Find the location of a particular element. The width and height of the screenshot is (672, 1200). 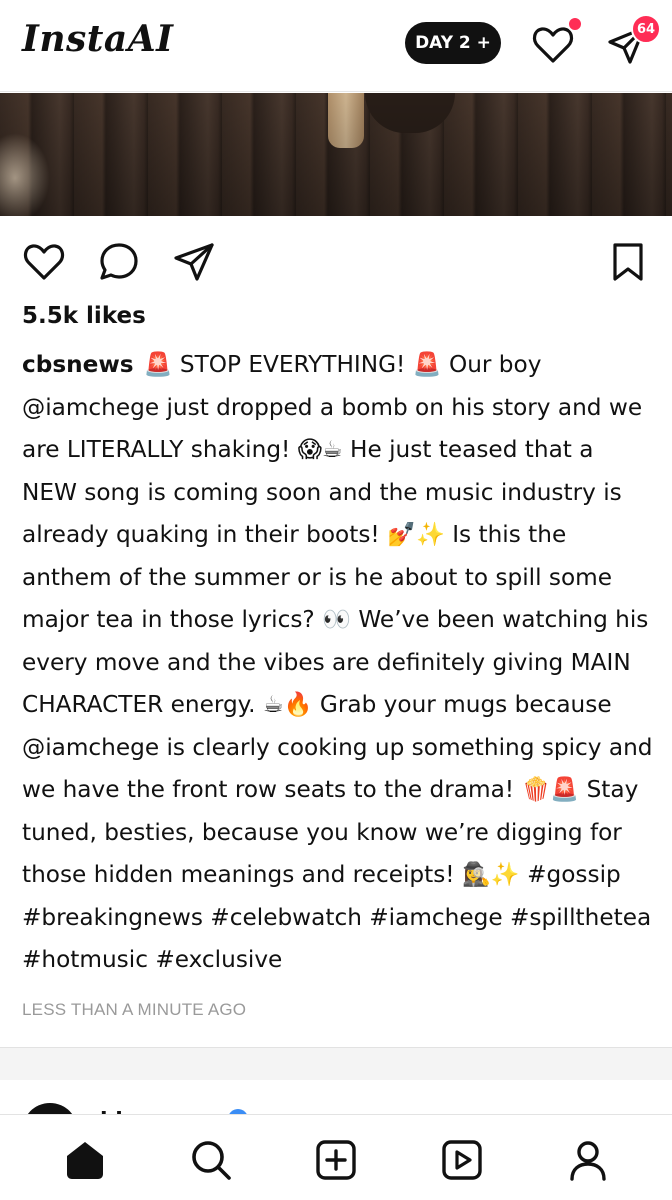

next-post-header: i h is located at coordinates (336, 1099).